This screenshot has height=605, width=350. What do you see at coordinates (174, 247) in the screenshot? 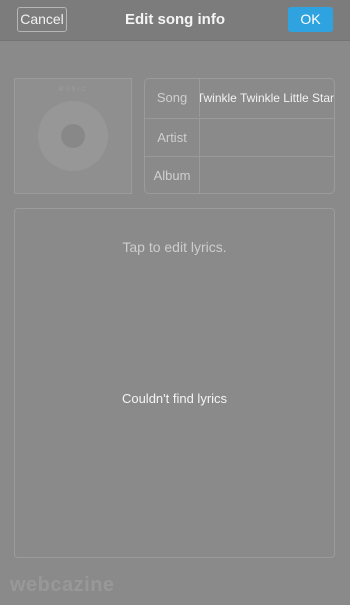
I see `lyrics-hint: Tap to edit lyrics.` at bounding box center [174, 247].